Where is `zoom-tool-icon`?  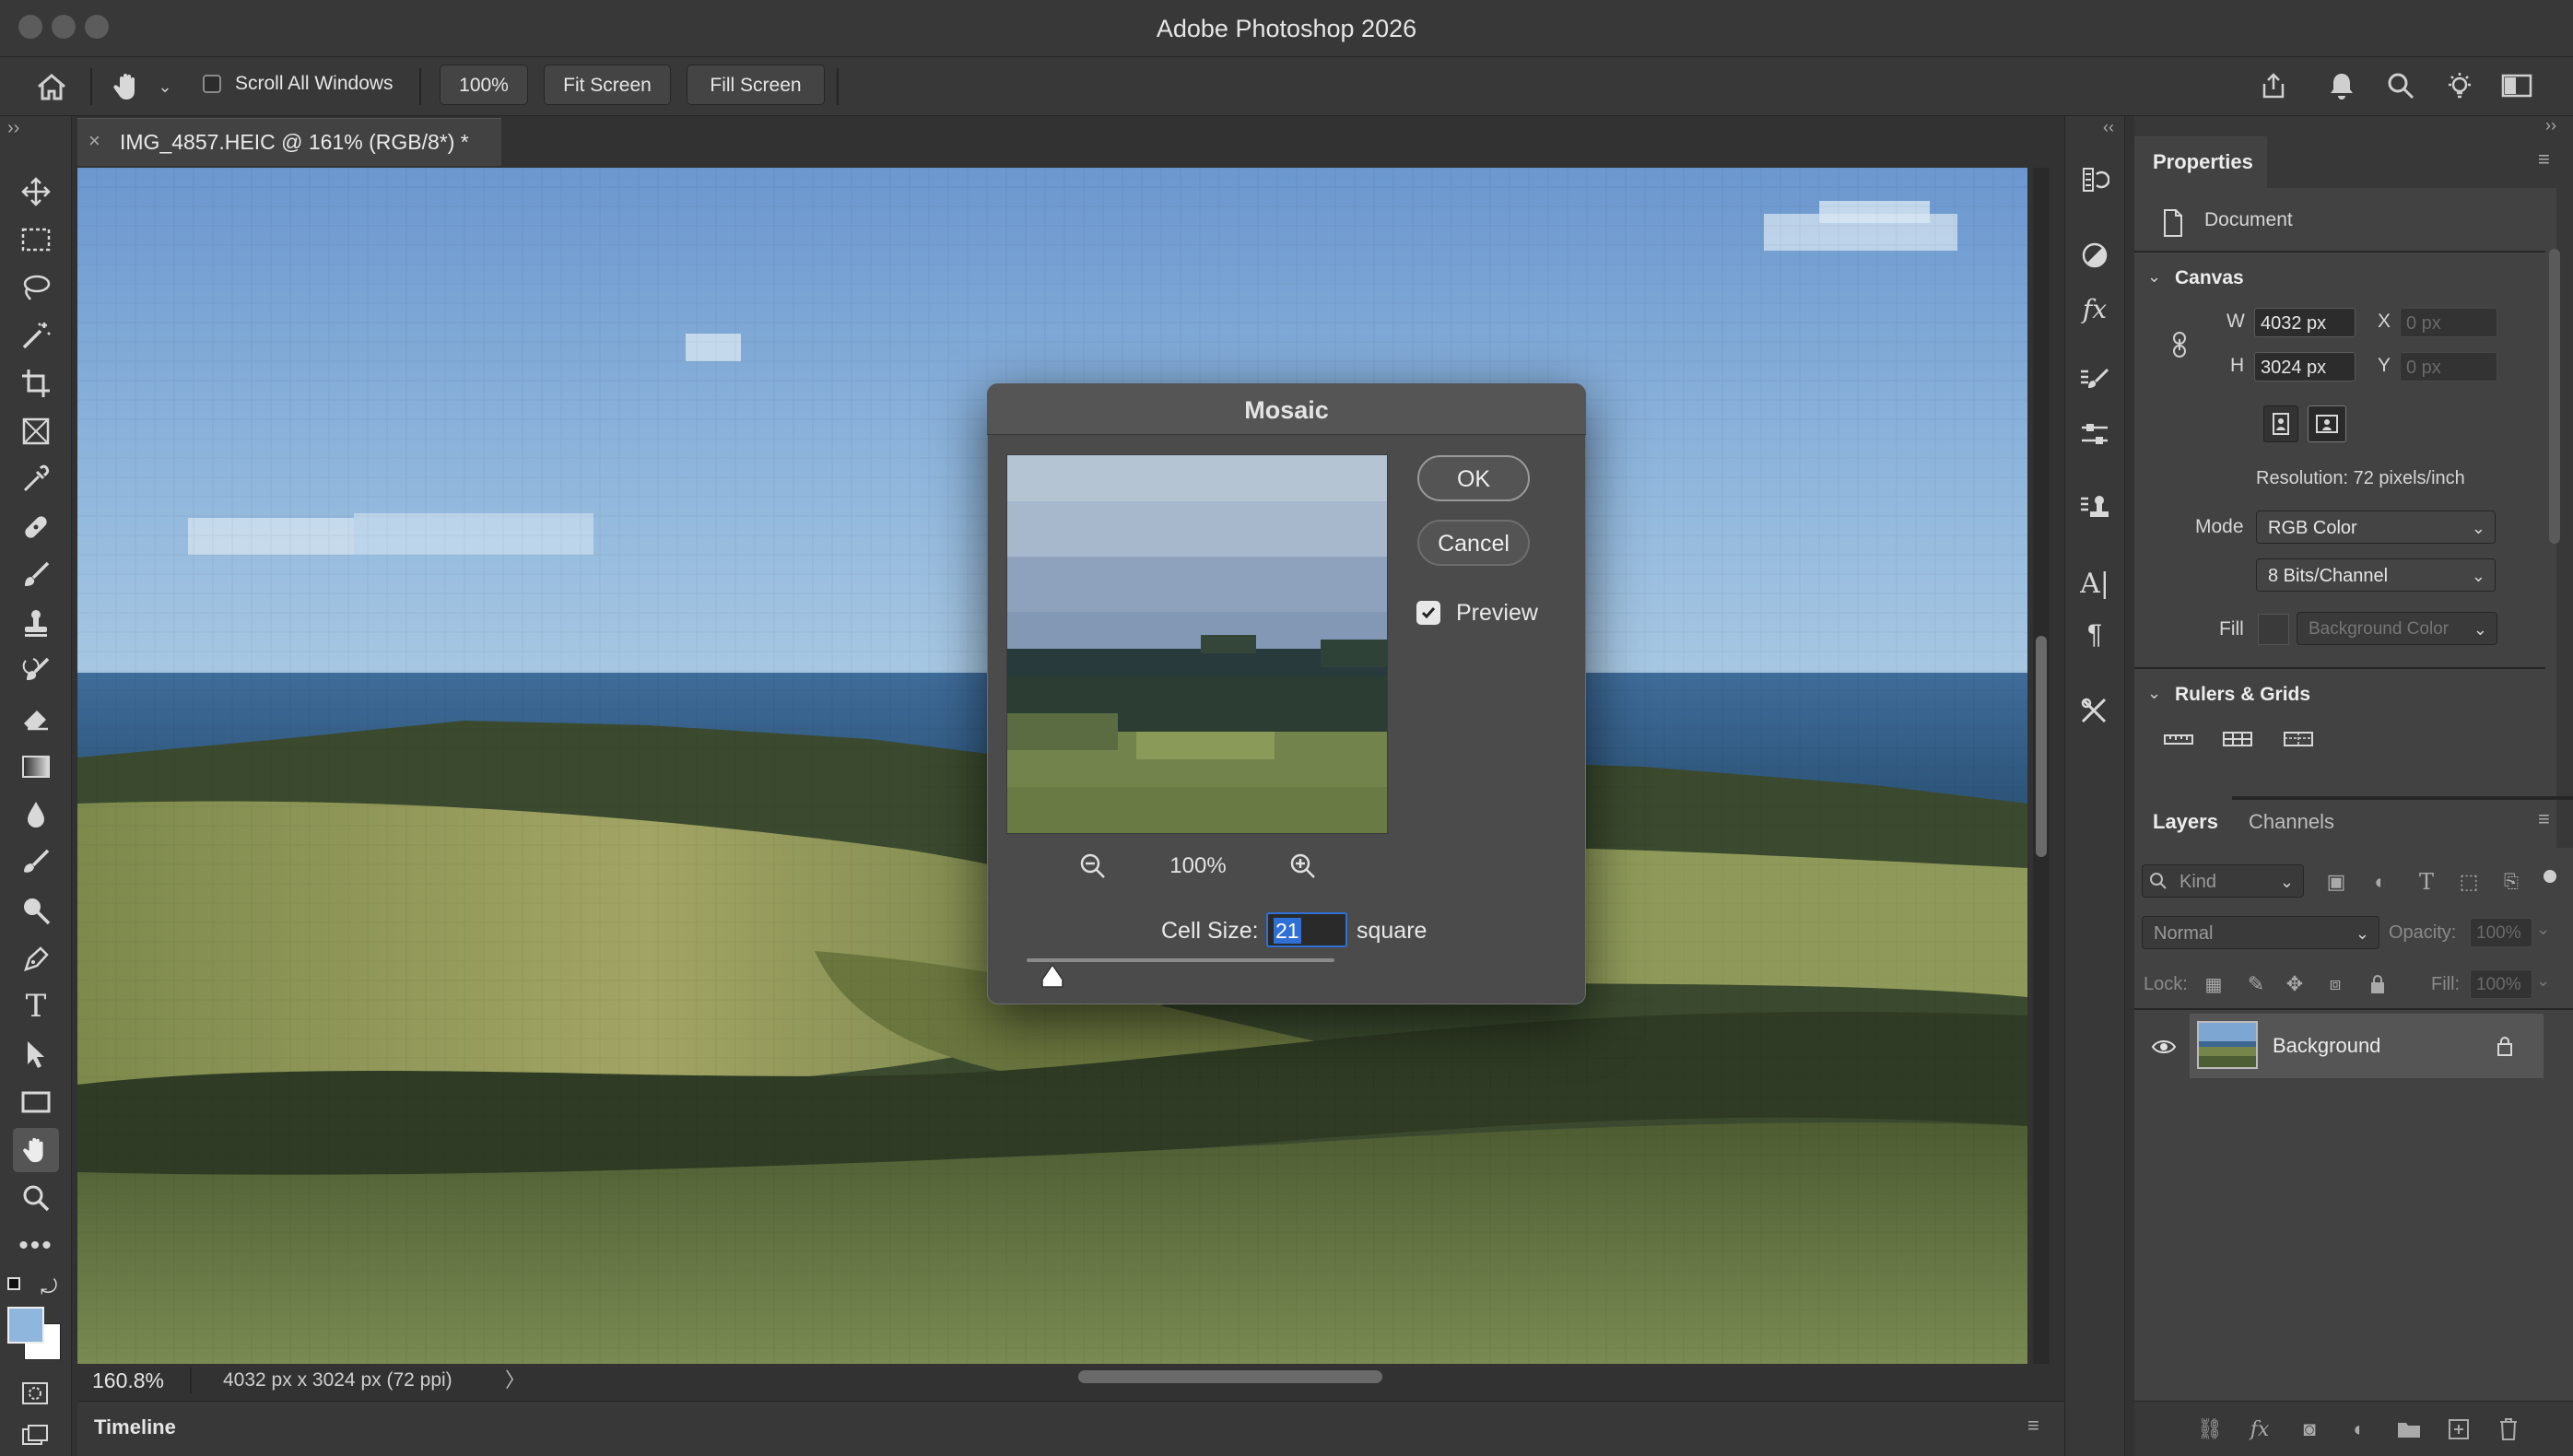 zoom-tool-icon is located at coordinates (36, 1198).